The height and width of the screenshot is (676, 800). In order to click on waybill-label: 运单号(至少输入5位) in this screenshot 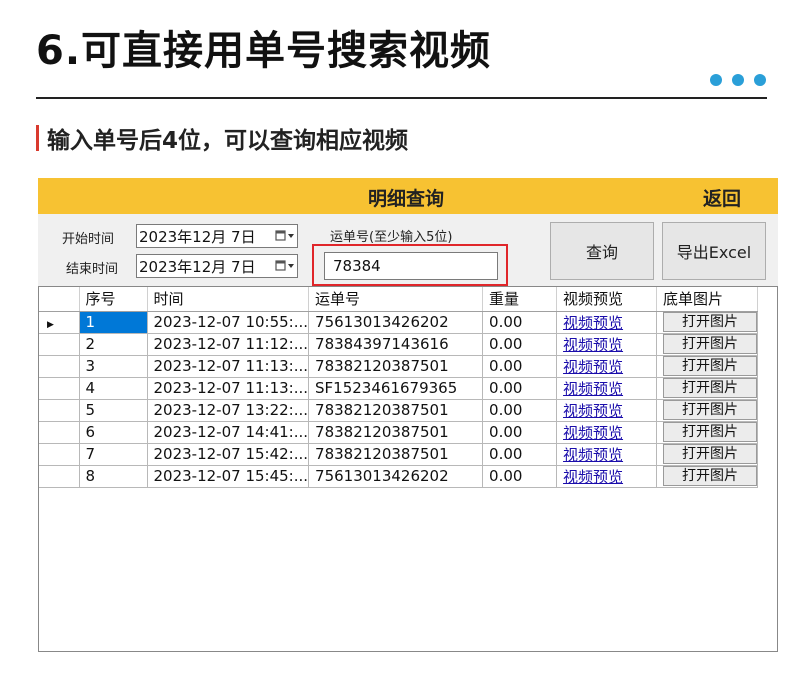, I will do `click(391, 237)`.